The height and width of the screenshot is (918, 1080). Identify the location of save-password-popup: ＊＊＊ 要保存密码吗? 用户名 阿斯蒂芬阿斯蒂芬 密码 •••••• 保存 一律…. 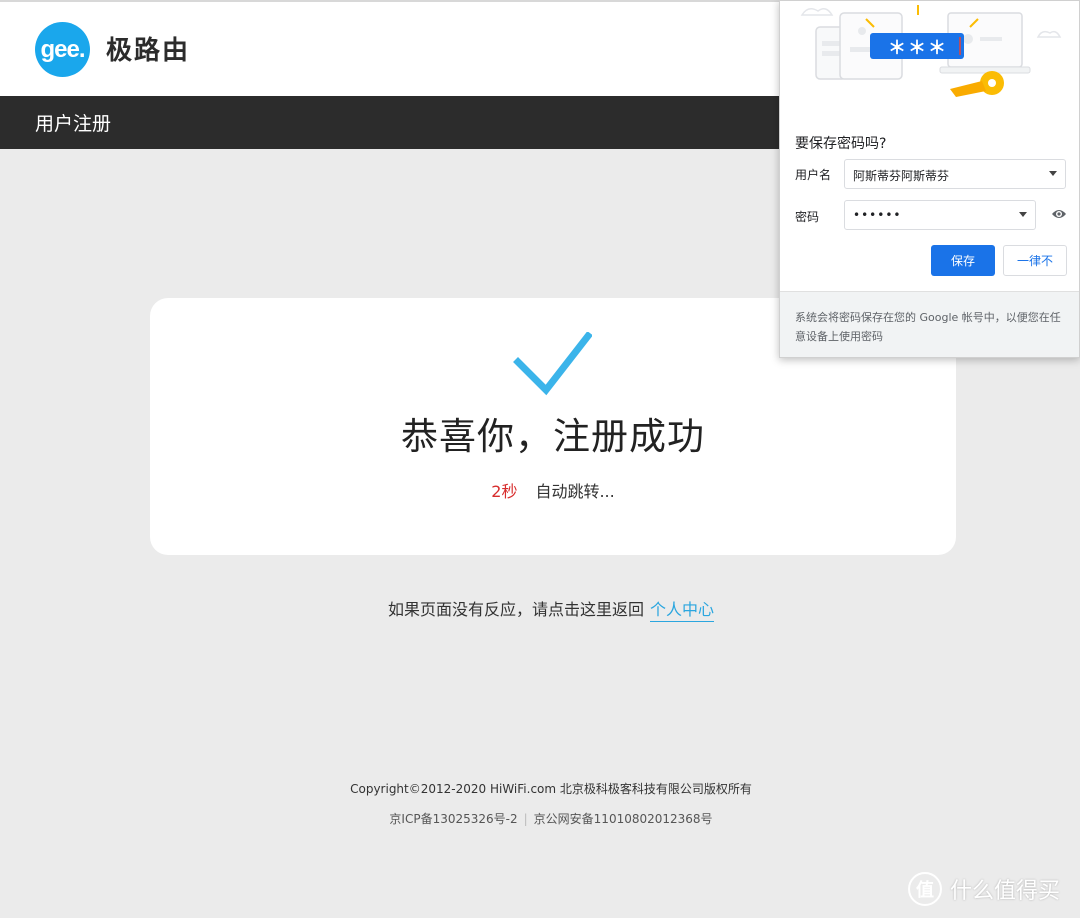
(929, 179).